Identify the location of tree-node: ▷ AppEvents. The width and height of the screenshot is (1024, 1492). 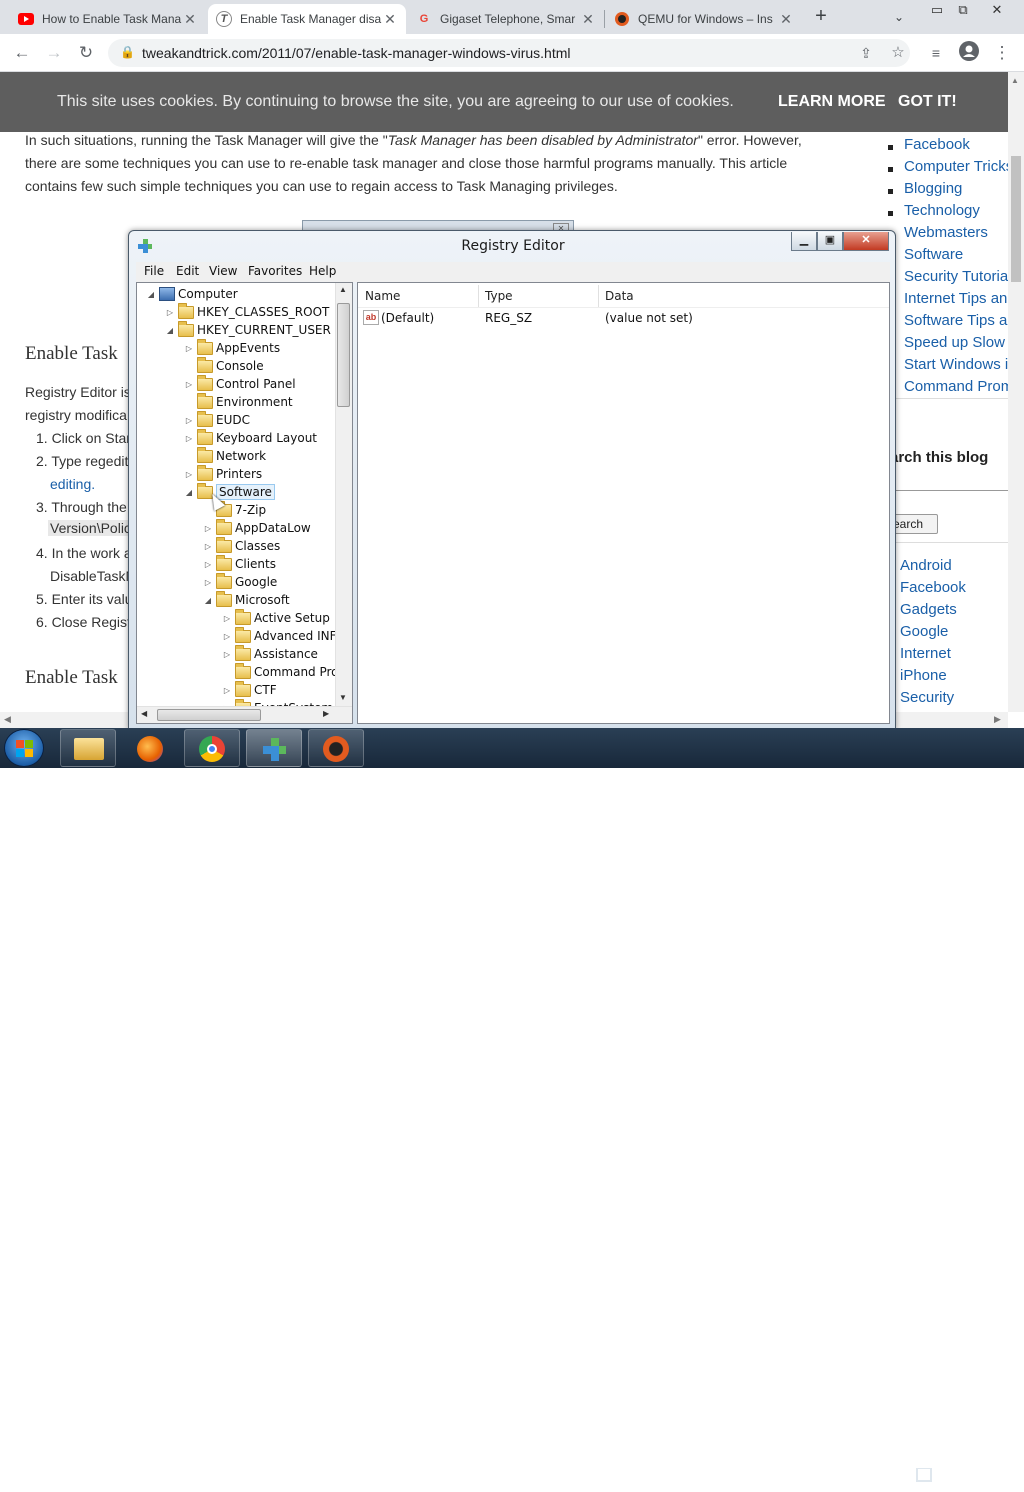
(231, 347).